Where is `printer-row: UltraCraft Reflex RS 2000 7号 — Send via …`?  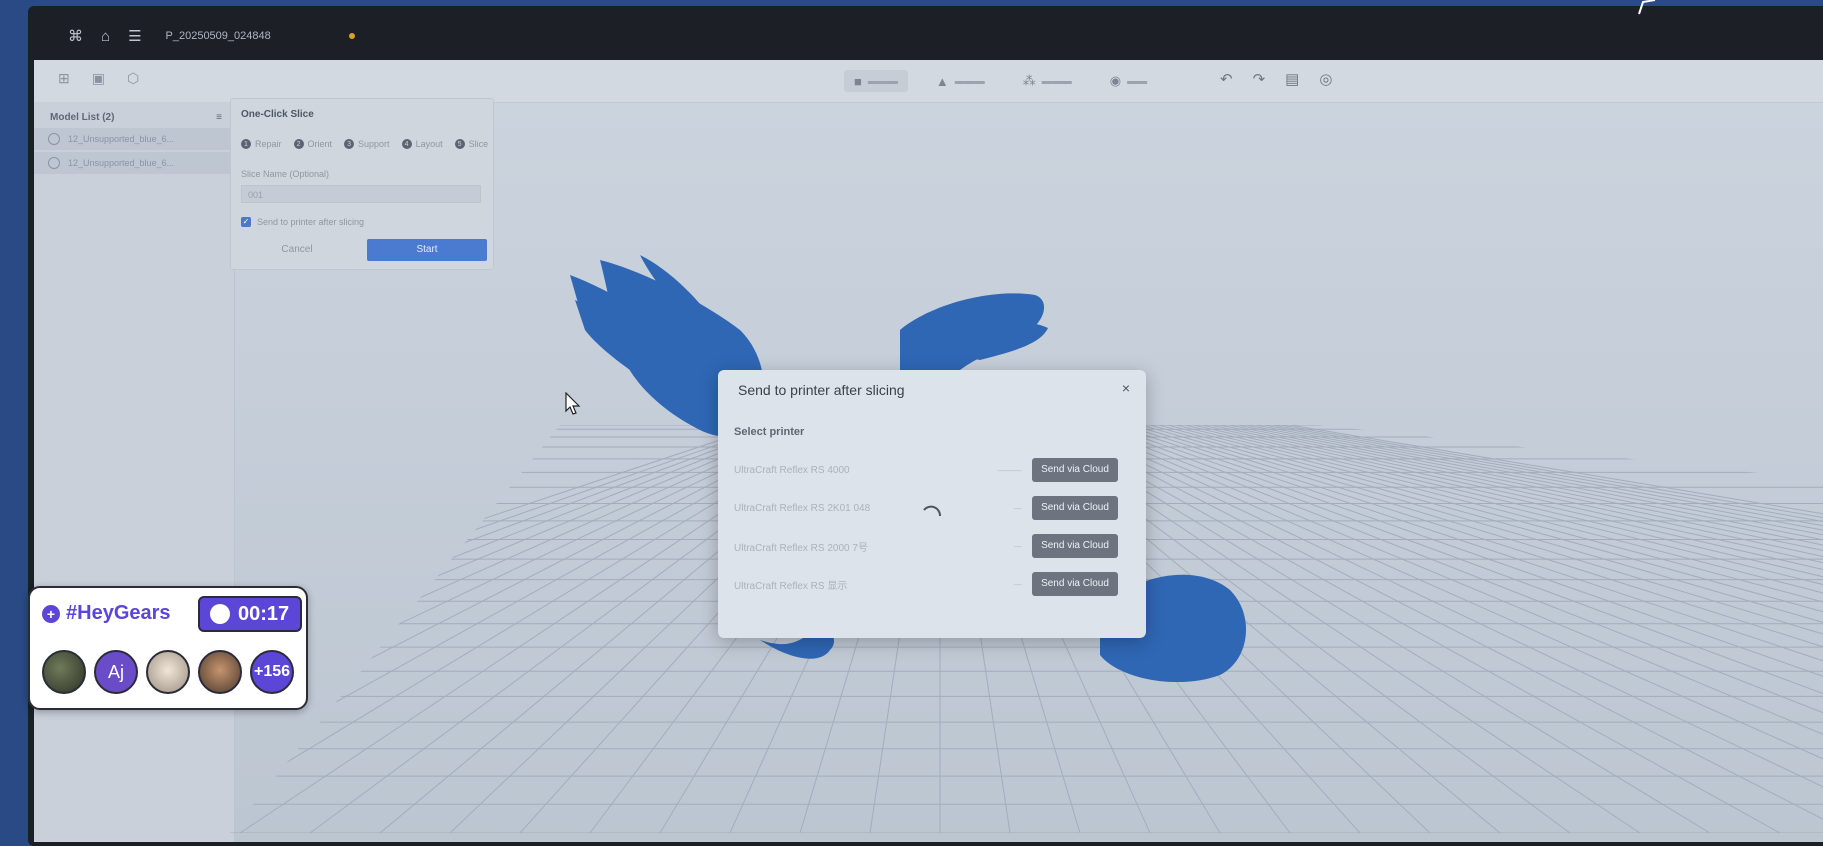 printer-row: UltraCraft Reflex RS 2000 7号 — Send via … is located at coordinates (926, 546).